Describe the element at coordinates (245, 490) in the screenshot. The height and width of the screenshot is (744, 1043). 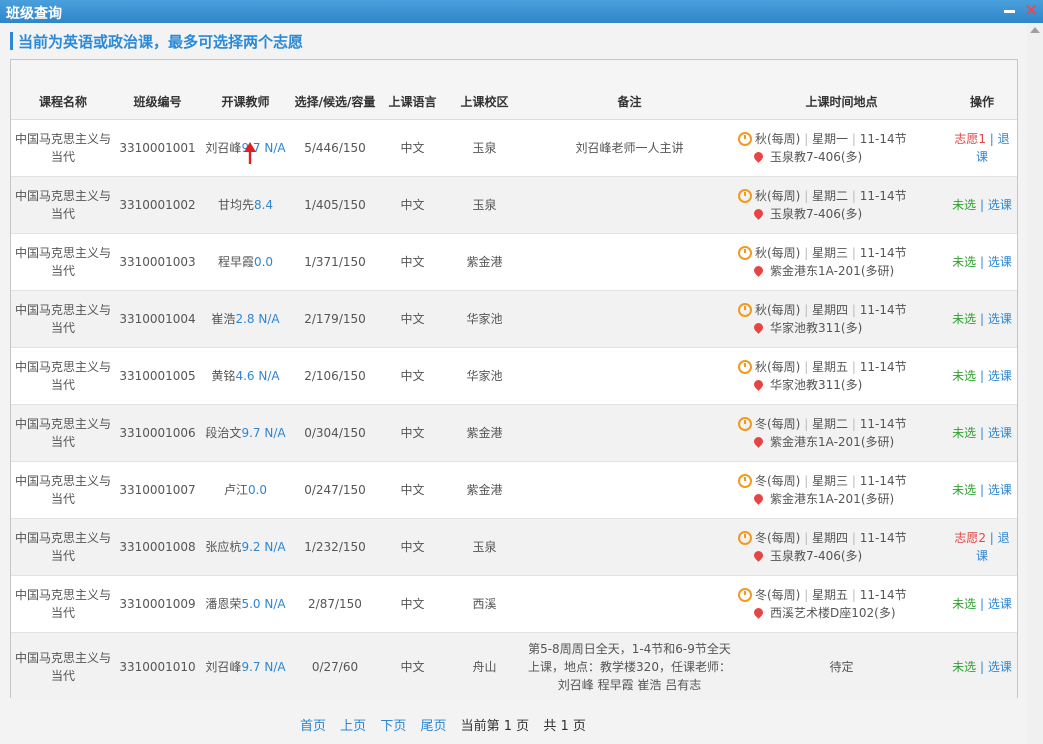
I see `cell-teacher: 卢江0.0` at that location.